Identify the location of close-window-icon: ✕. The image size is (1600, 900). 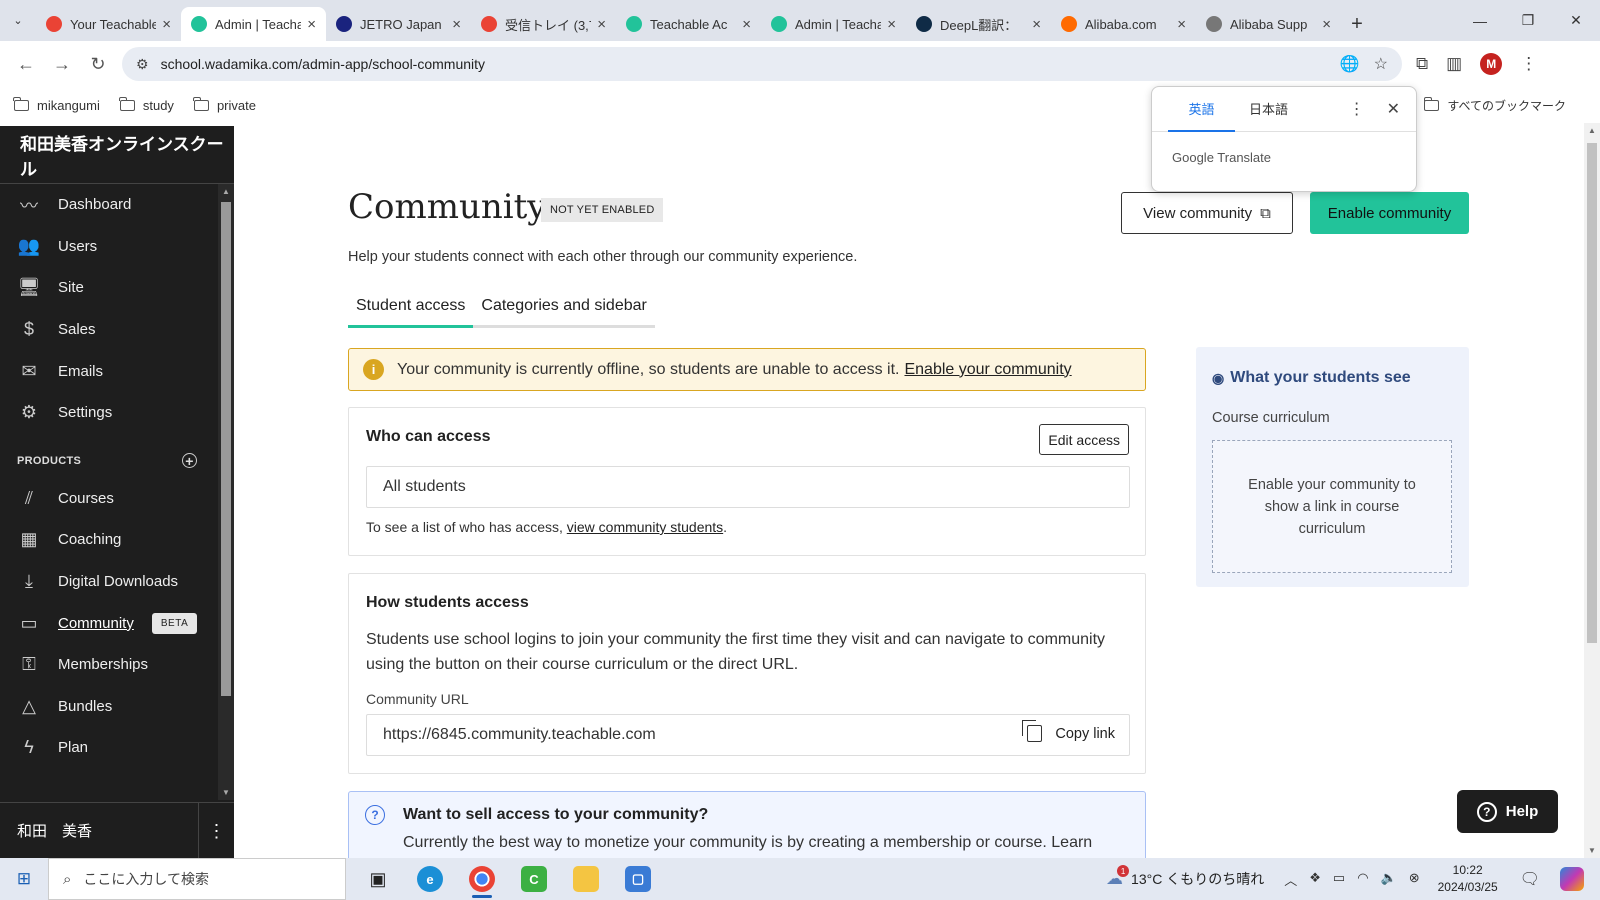
(1576, 20).